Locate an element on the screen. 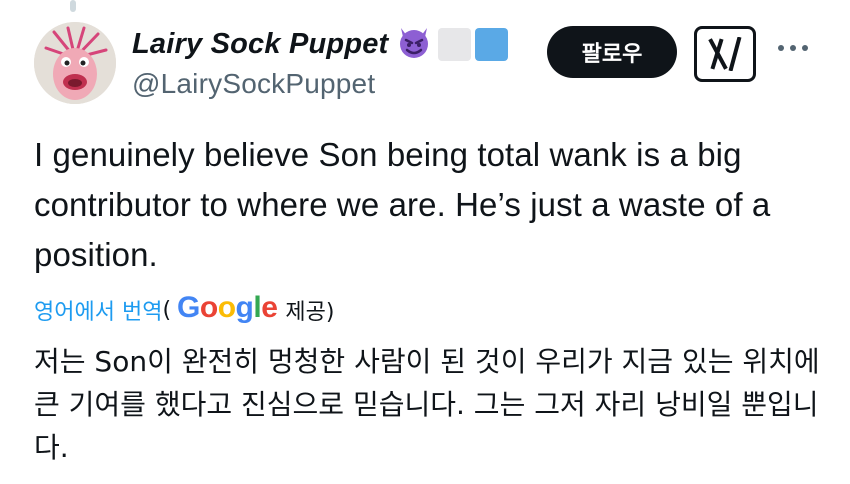  thread-connector is located at coordinates (73, 6).